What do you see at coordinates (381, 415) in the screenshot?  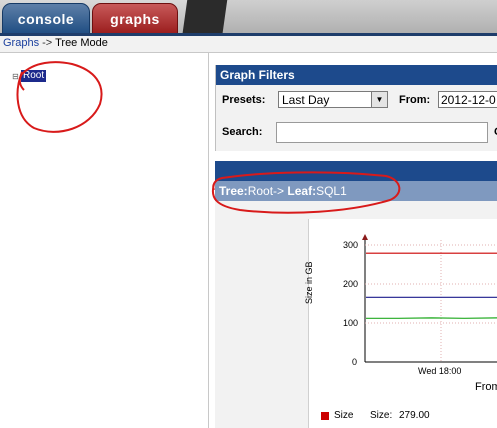 I see `legend-size-value-label: Size:` at bounding box center [381, 415].